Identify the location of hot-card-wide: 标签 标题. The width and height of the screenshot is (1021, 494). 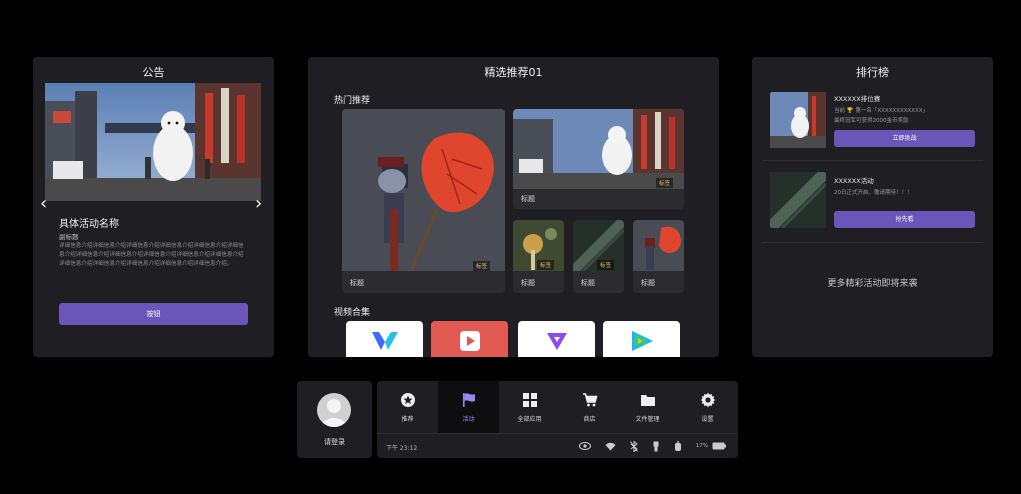
(598, 159).